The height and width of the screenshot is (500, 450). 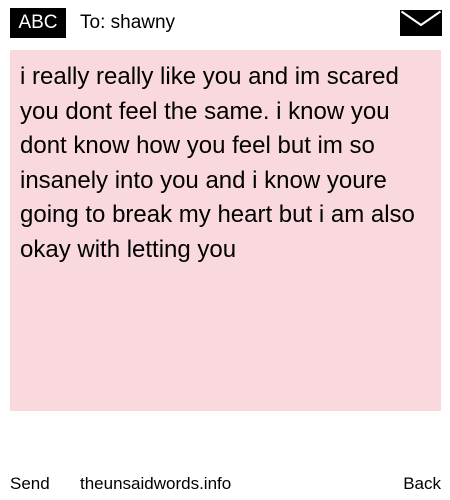 What do you see at coordinates (422, 484) in the screenshot?
I see `back-button: Back` at bounding box center [422, 484].